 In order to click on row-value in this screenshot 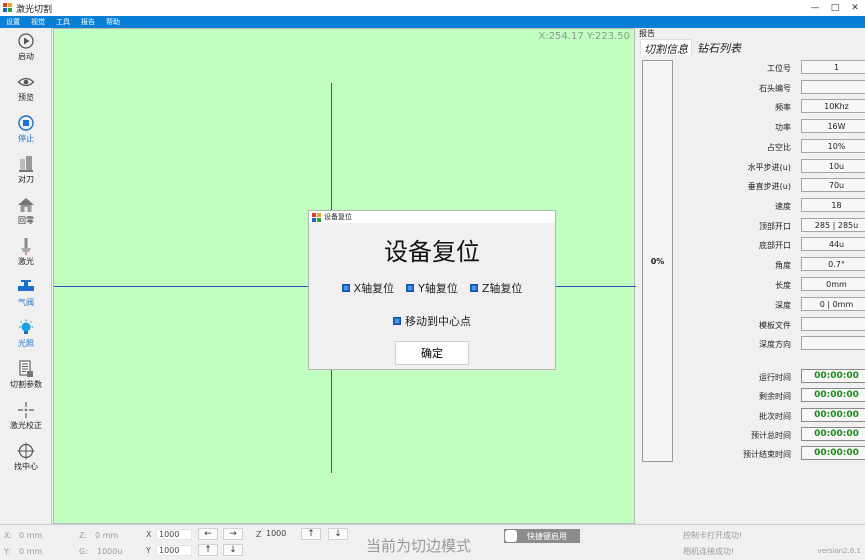, I will do `click(833, 87)`.